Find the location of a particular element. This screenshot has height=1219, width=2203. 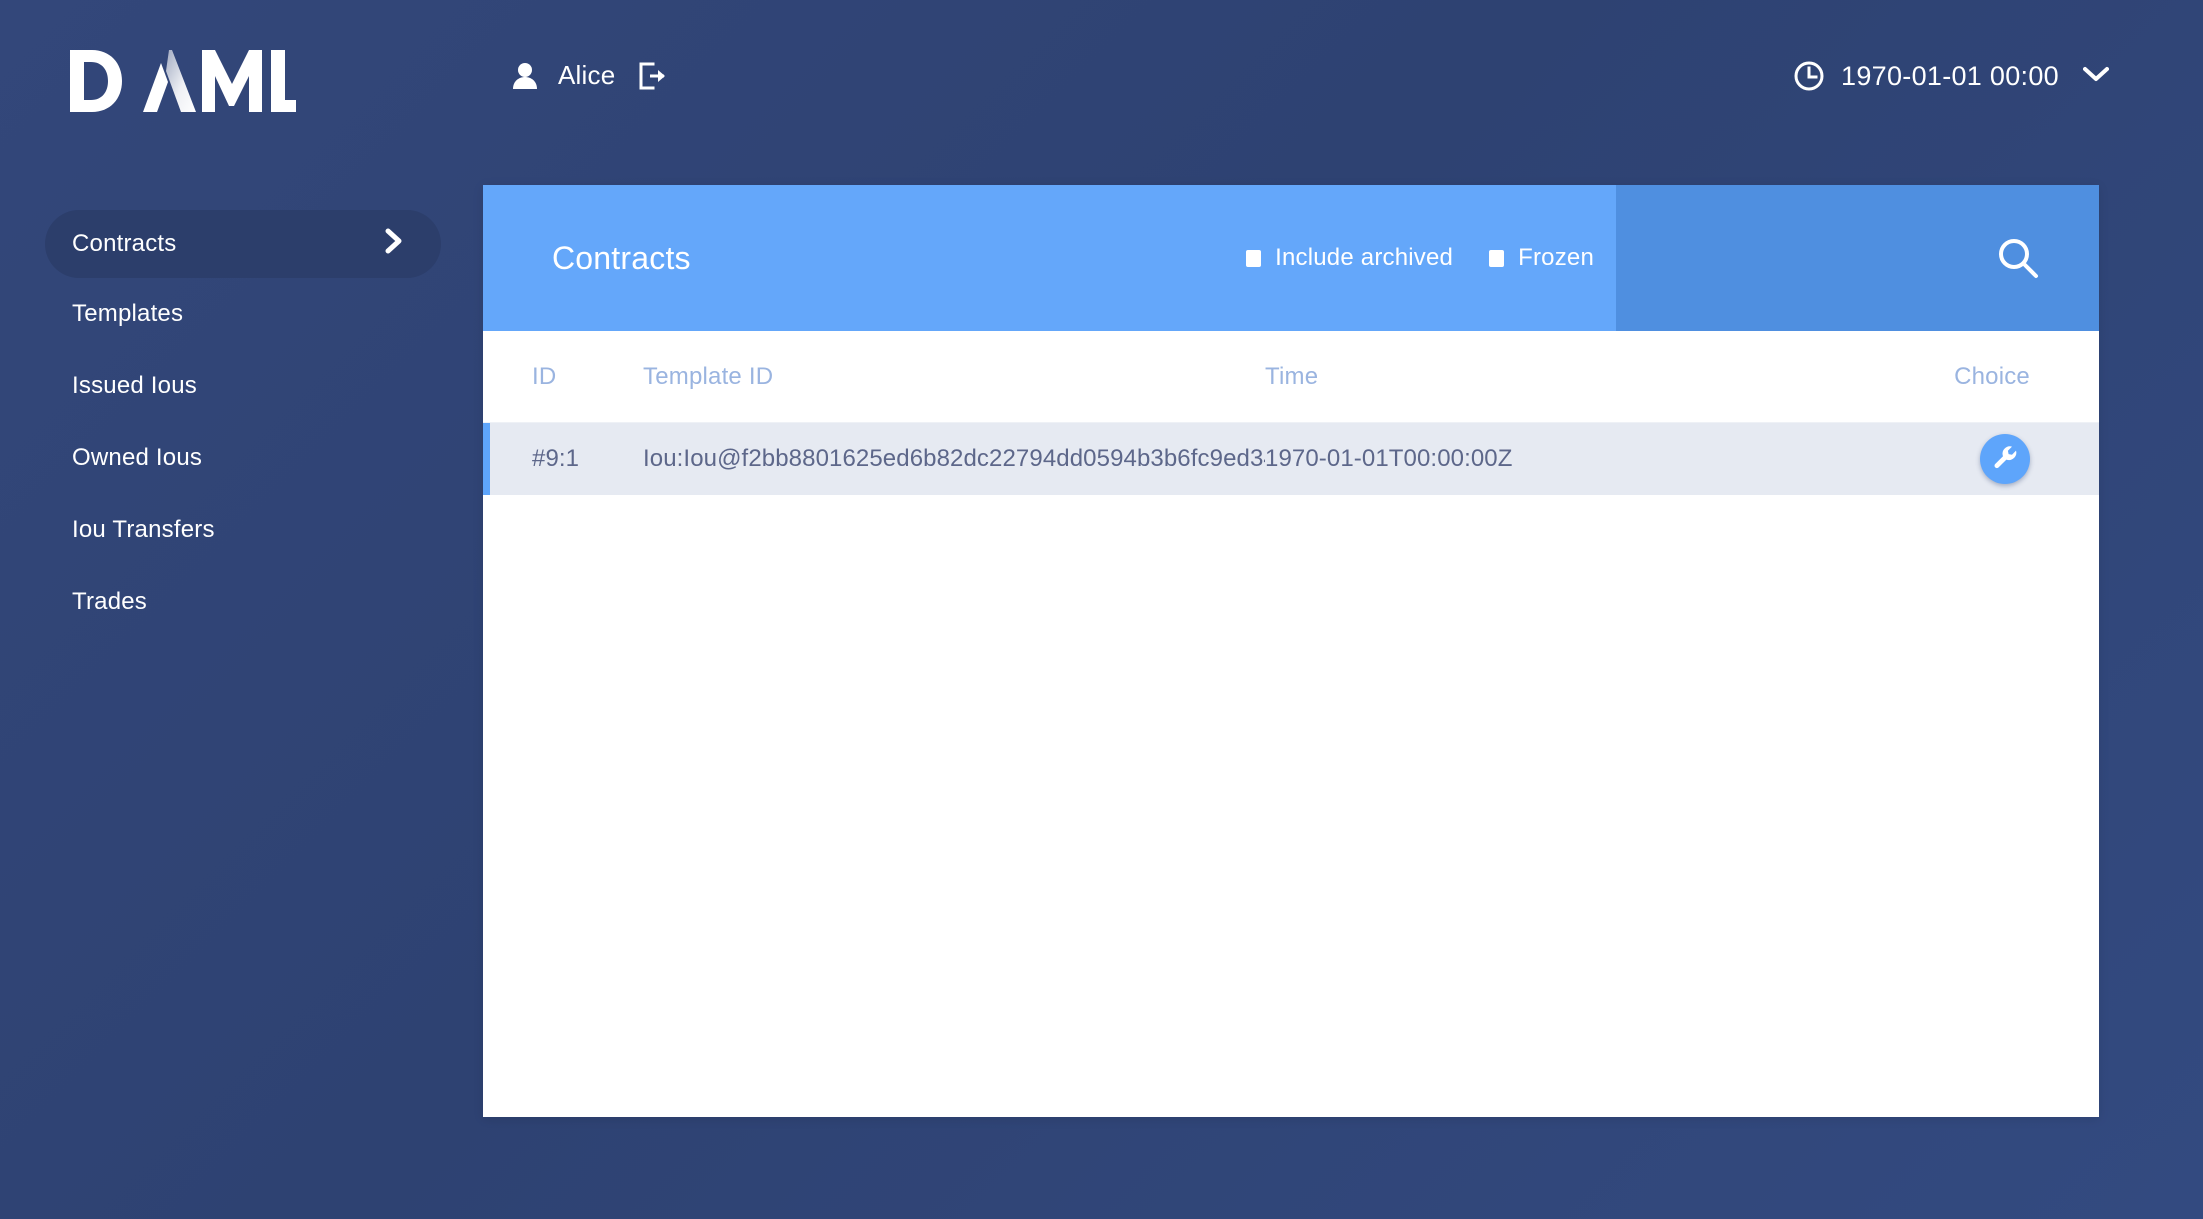

cell-time: 1970-01-01T00:00:00Z is located at coordinates (1389, 458).